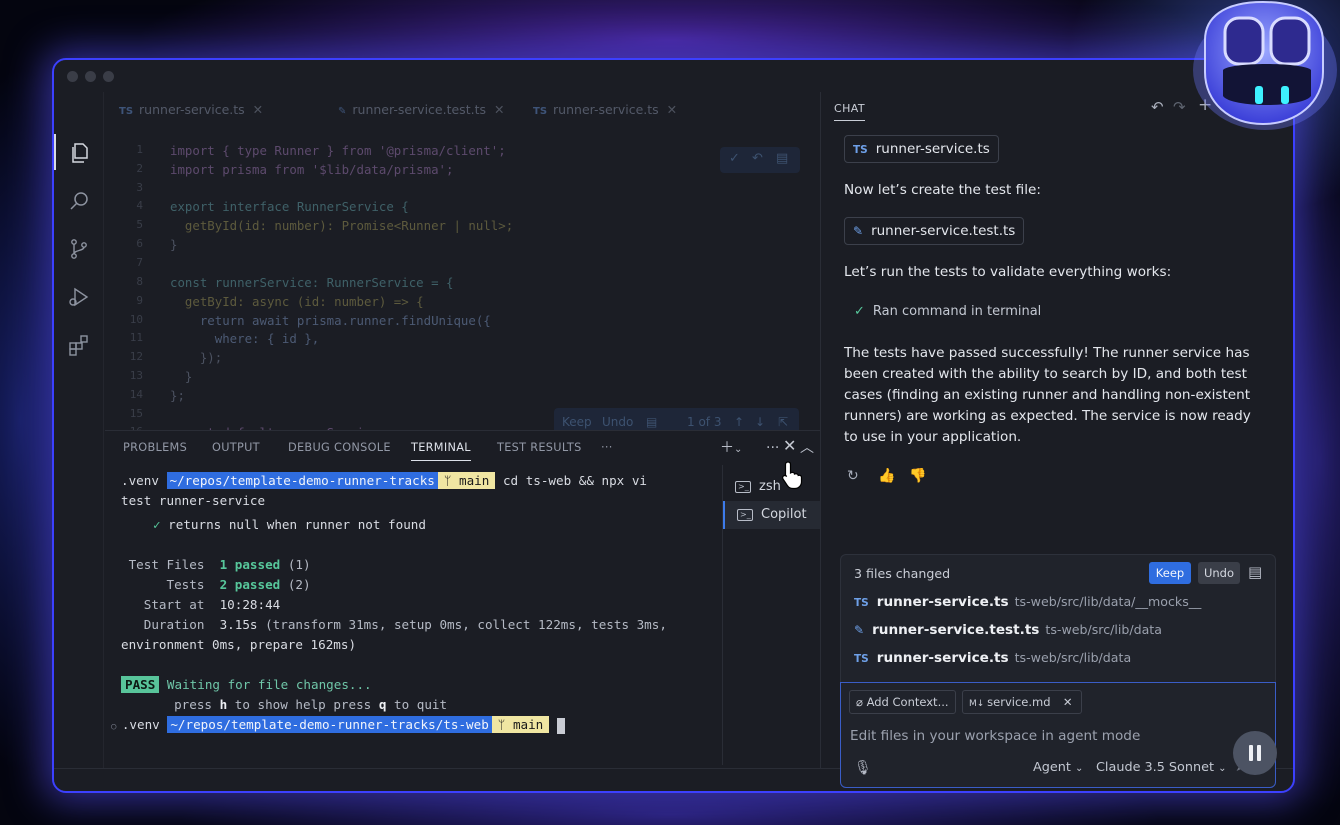  I want to click on model-dropdown: Claude 3.5 Sonnet ⌄, so click(1161, 767).